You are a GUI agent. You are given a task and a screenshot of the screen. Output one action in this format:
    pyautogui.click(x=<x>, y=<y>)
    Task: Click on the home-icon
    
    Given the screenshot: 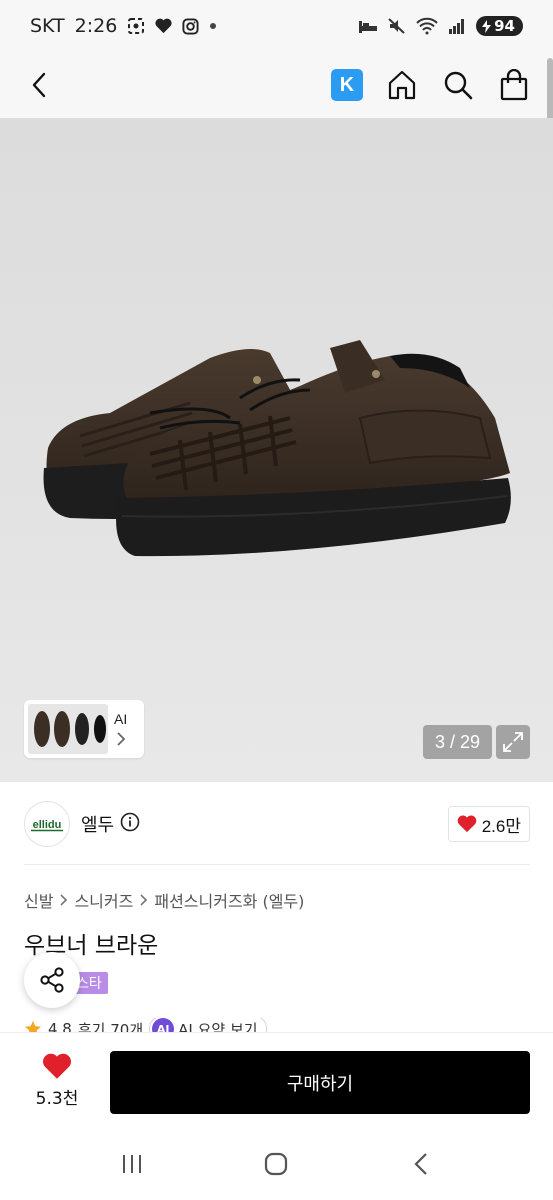 What is the action you would take?
    pyautogui.click(x=402, y=85)
    